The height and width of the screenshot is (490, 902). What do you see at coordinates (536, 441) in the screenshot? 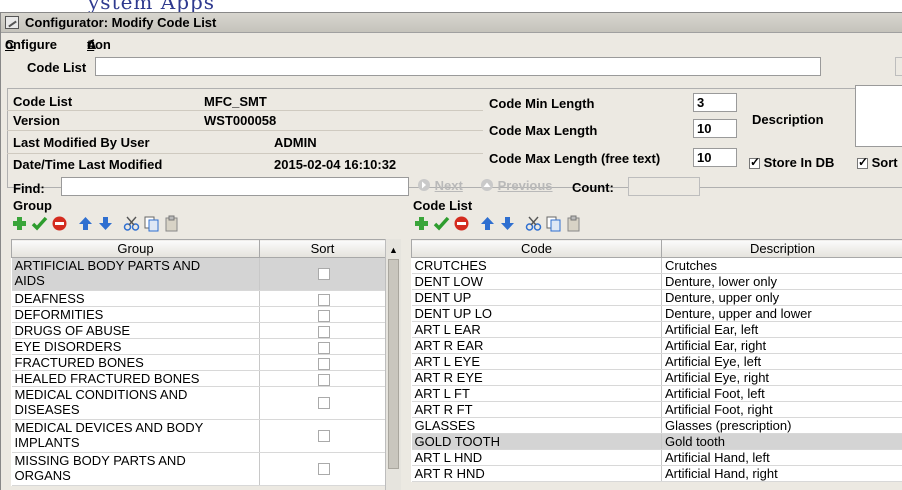
I see `code-cell: GOLD TOOTH` at bounding box center [536, 441].